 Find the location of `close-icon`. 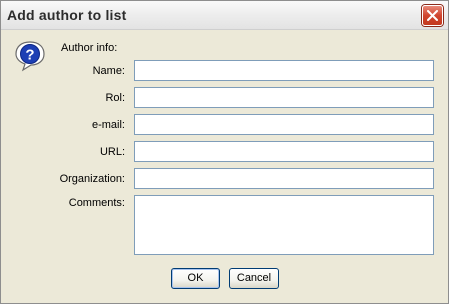

close-icon is located at coordinates (432, 15).